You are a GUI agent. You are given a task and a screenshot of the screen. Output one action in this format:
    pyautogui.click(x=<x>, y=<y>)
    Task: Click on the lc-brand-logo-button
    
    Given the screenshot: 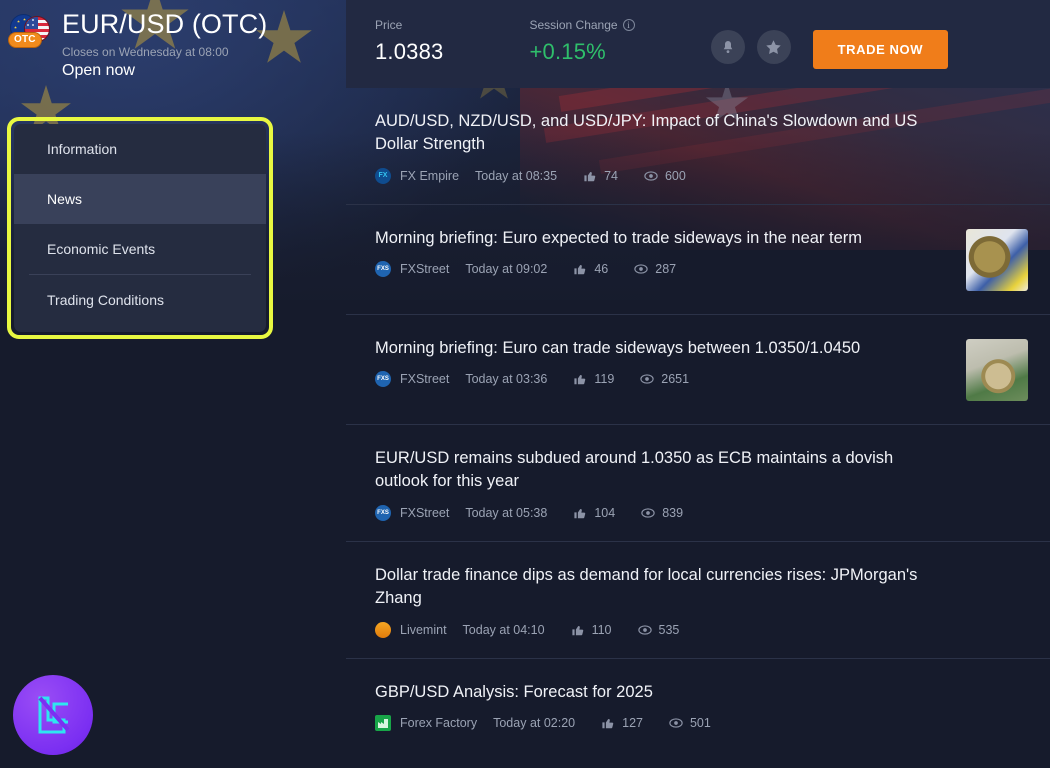 What is the action you would take?
    pyautogui.click(x=53, y=715)
    